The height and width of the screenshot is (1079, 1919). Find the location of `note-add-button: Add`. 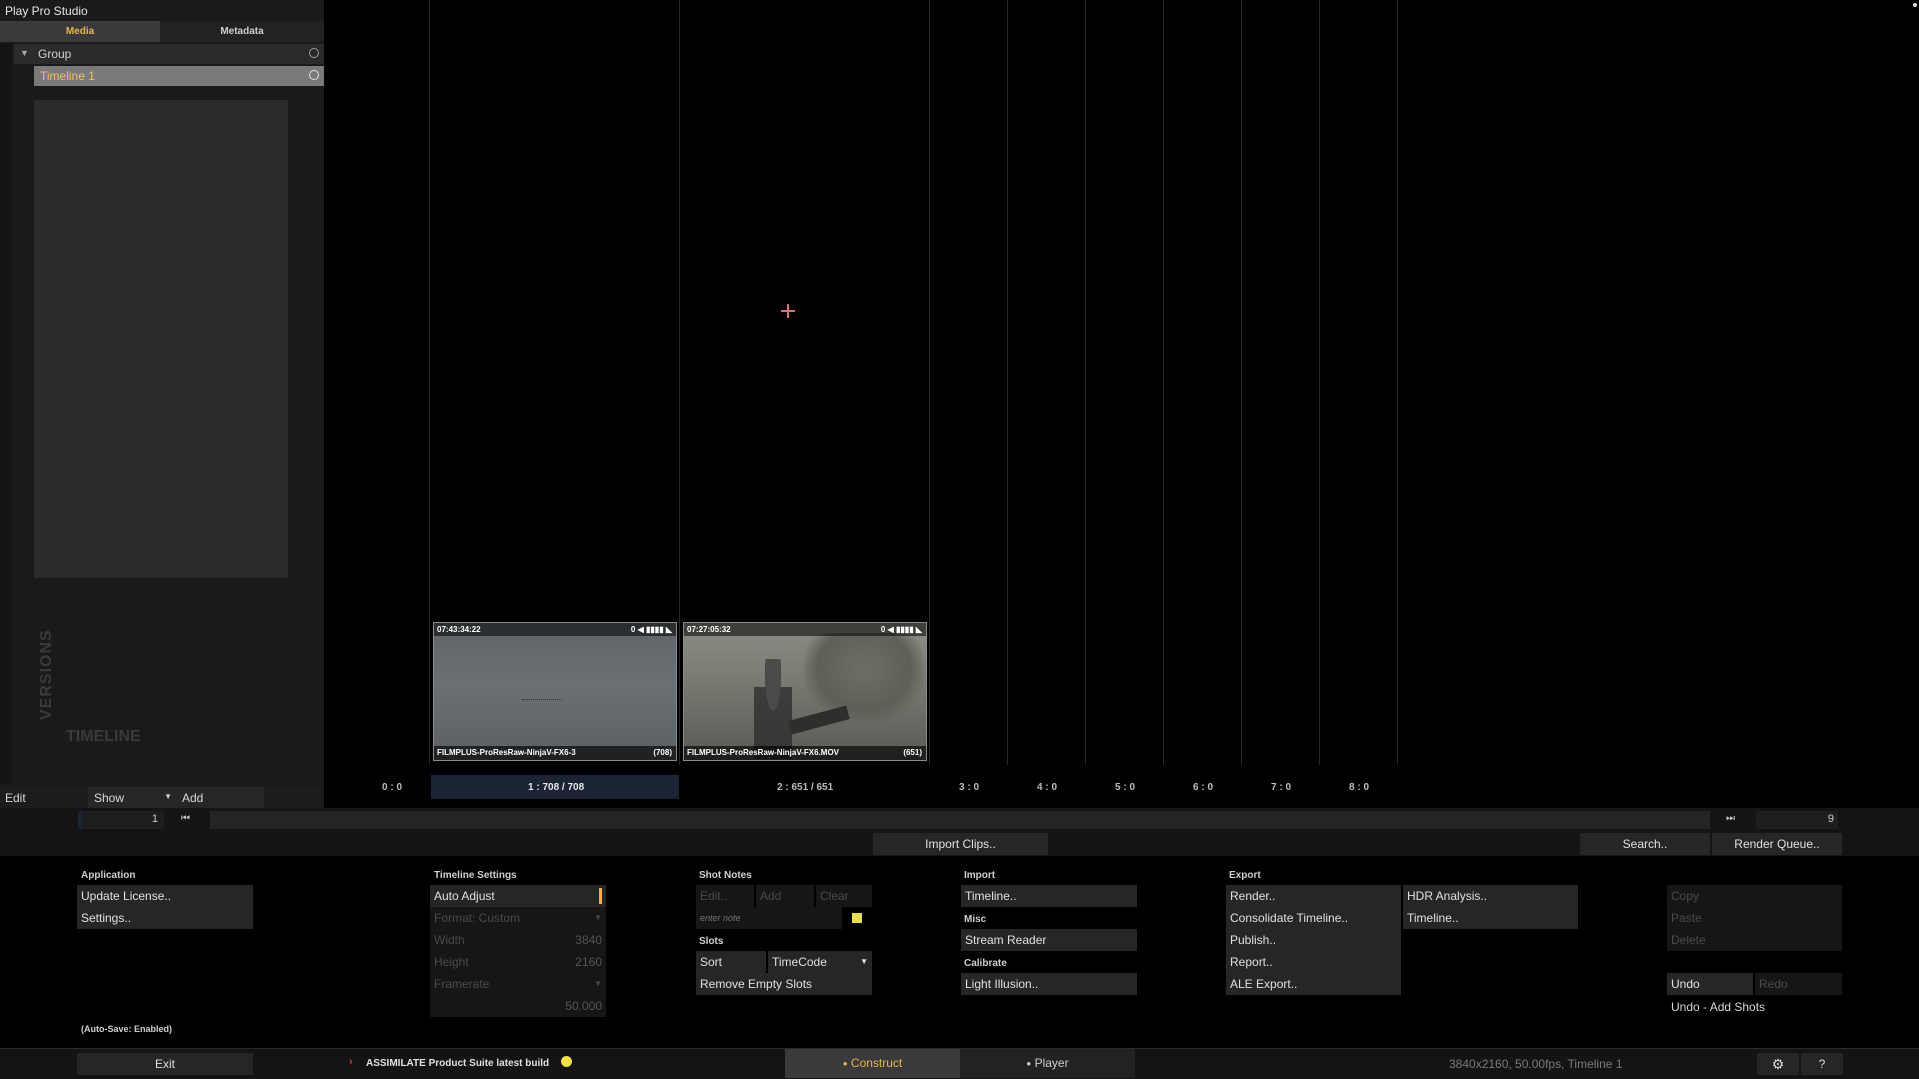

note-add-button: Add is located at coordinates (785, 896).